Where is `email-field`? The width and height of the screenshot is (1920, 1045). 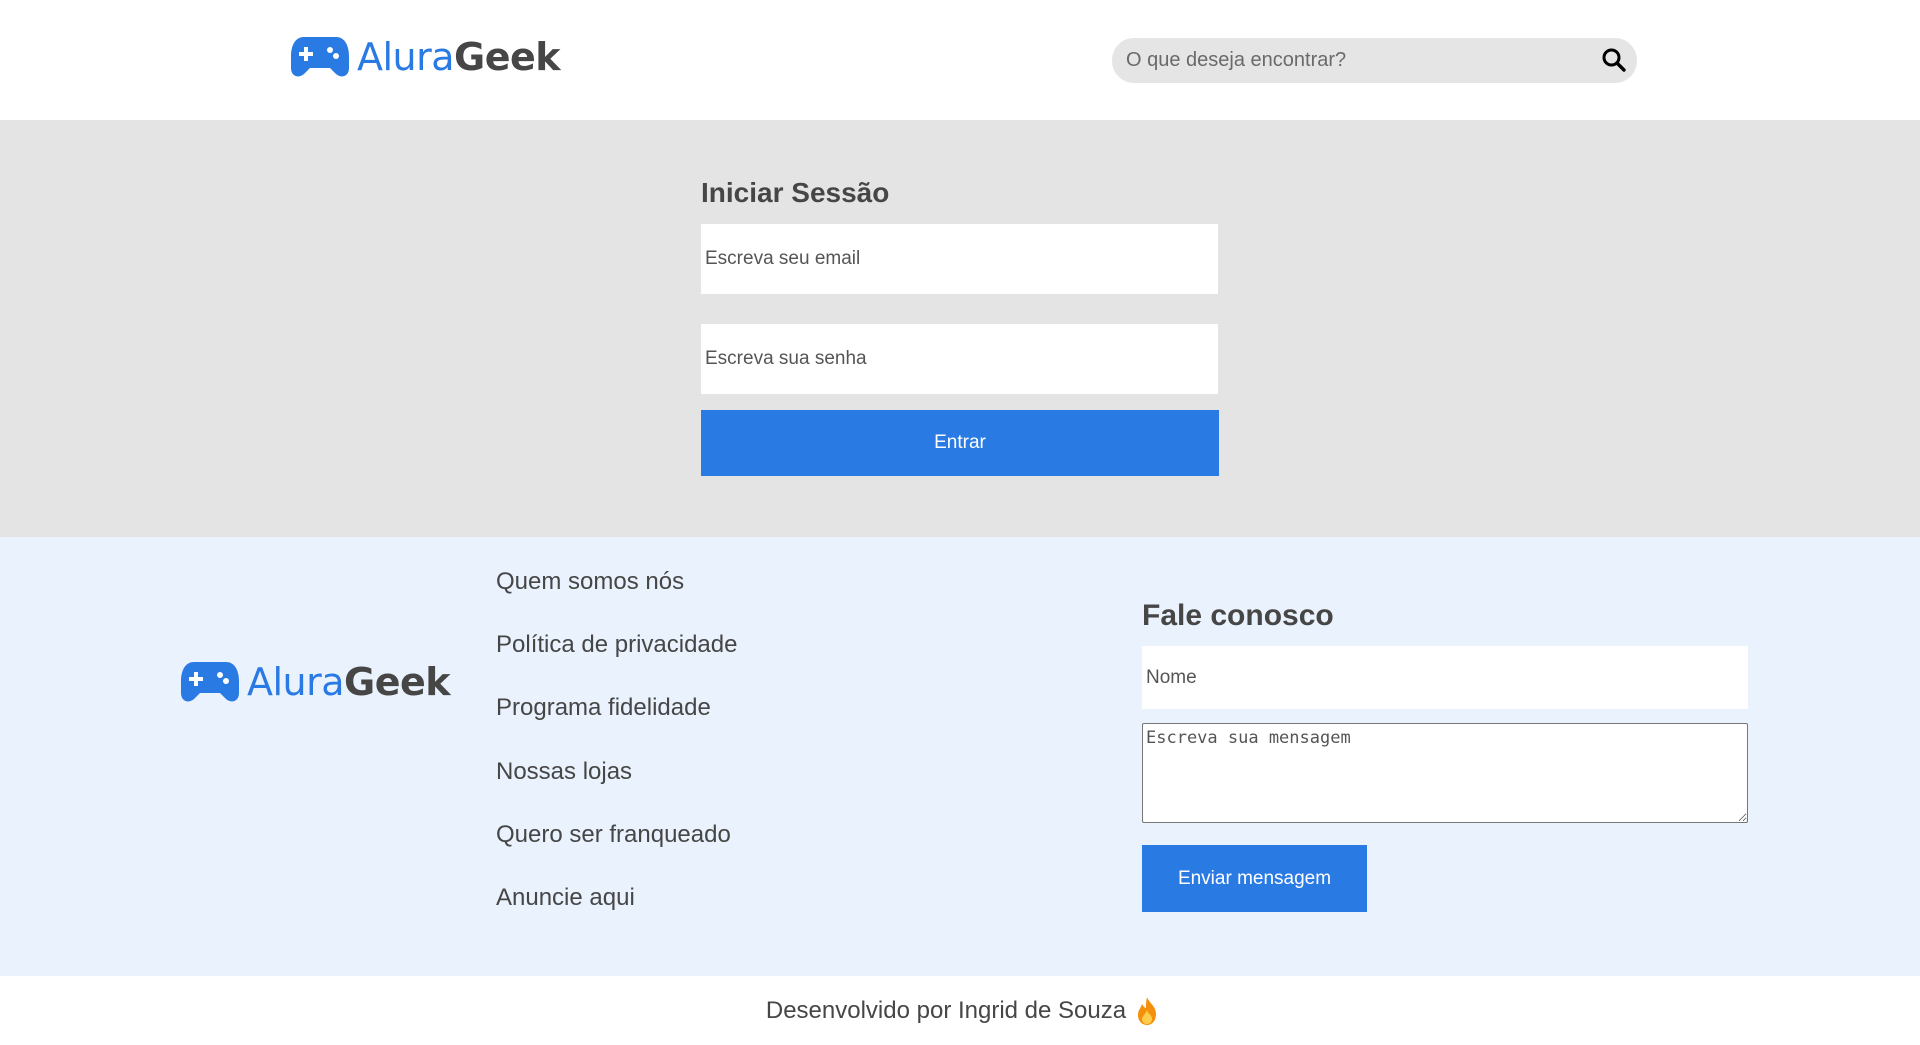
email-field is located at coordinates (959, 259).